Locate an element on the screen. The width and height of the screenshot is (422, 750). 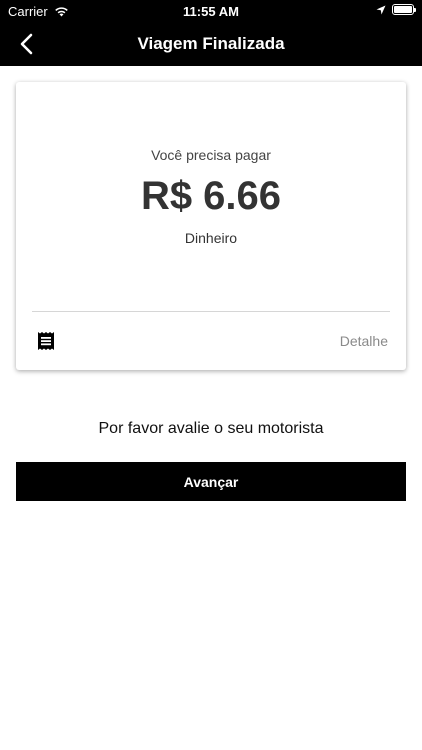
status-time: 11:55 AM is located at coordinates (211, 11).